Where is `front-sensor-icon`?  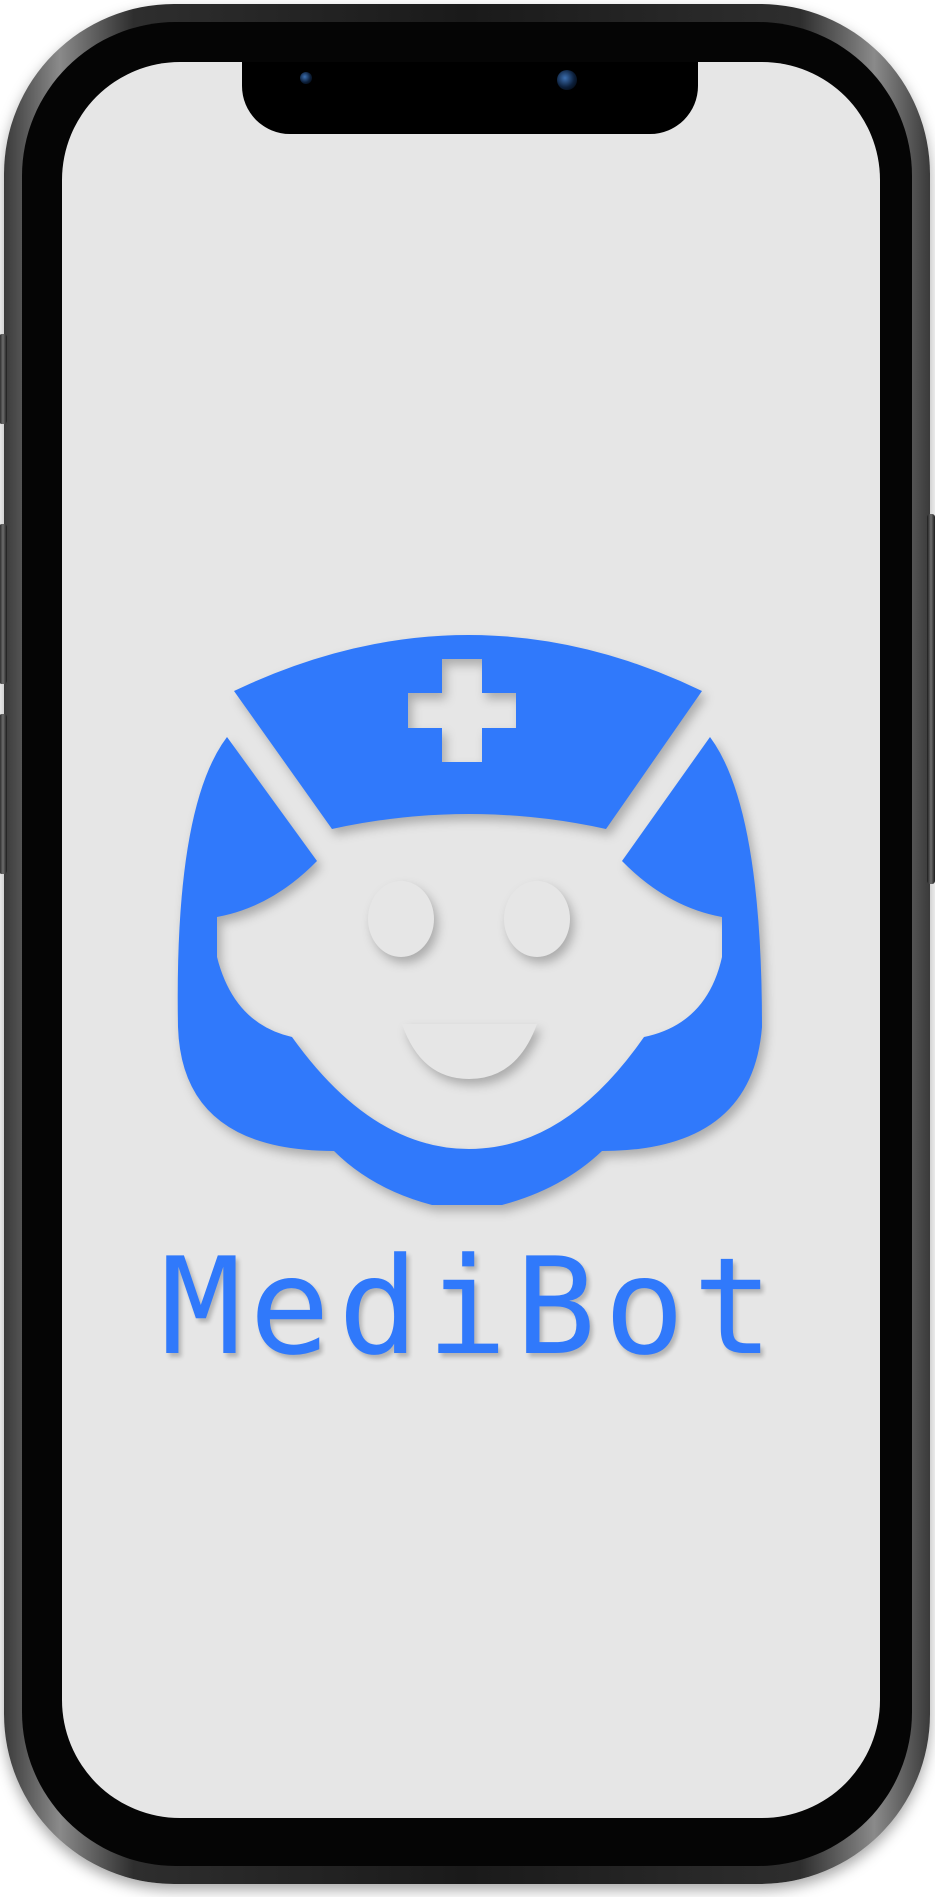 front-sensor-icon is located at coordinates (306, 78).